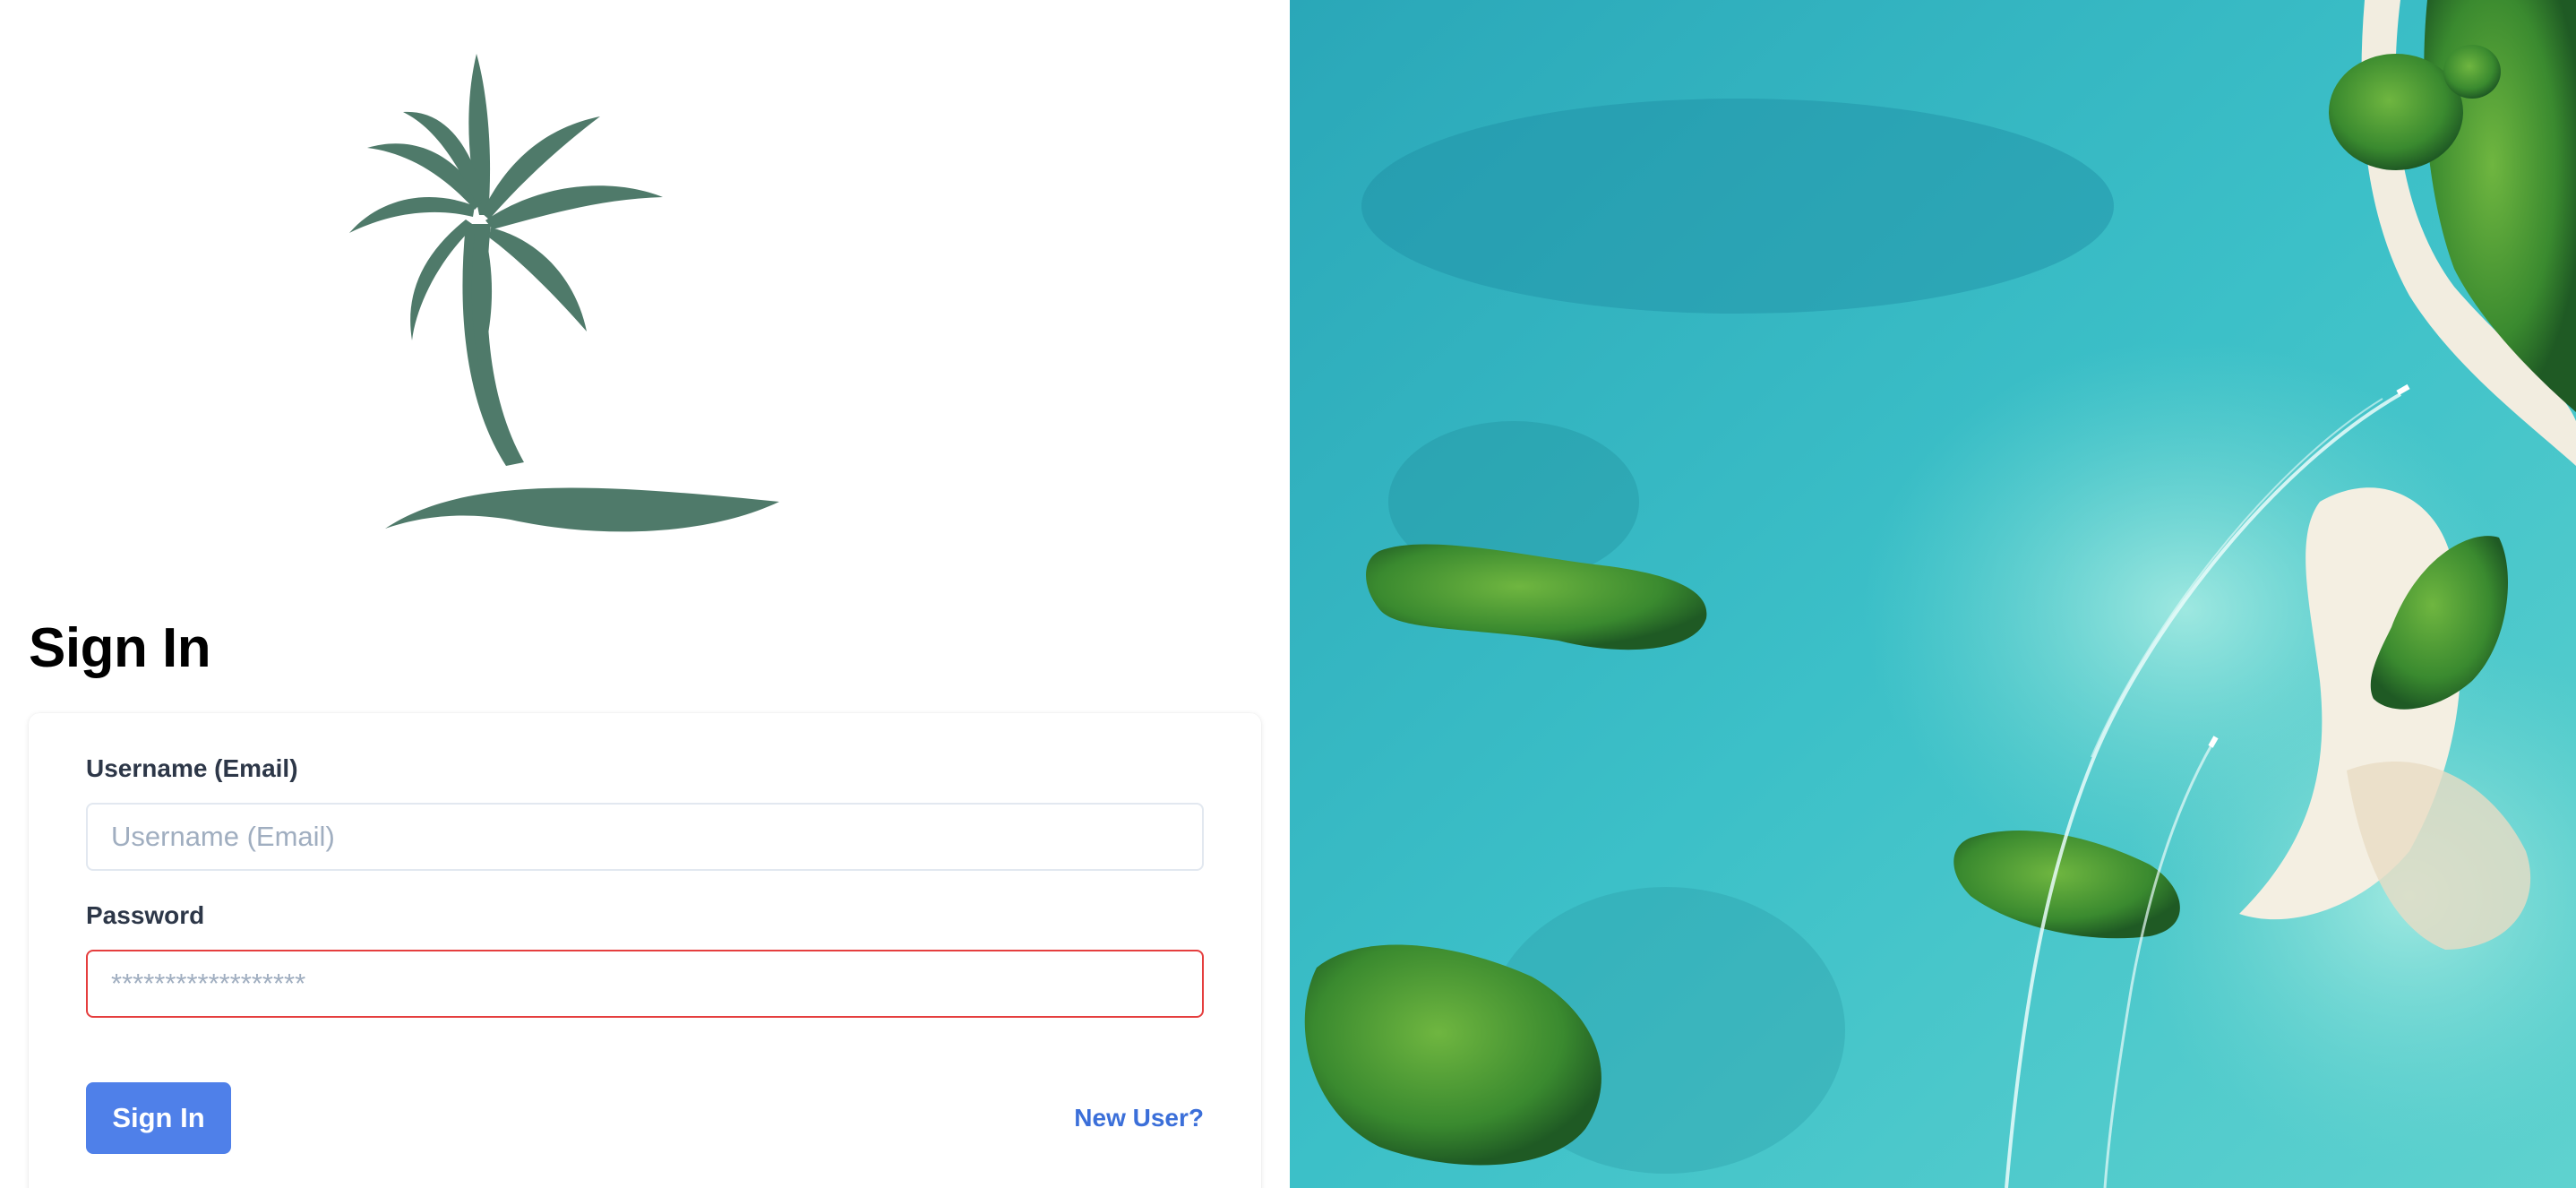  I want to click on page-title: Sign In, so click(120, 648).